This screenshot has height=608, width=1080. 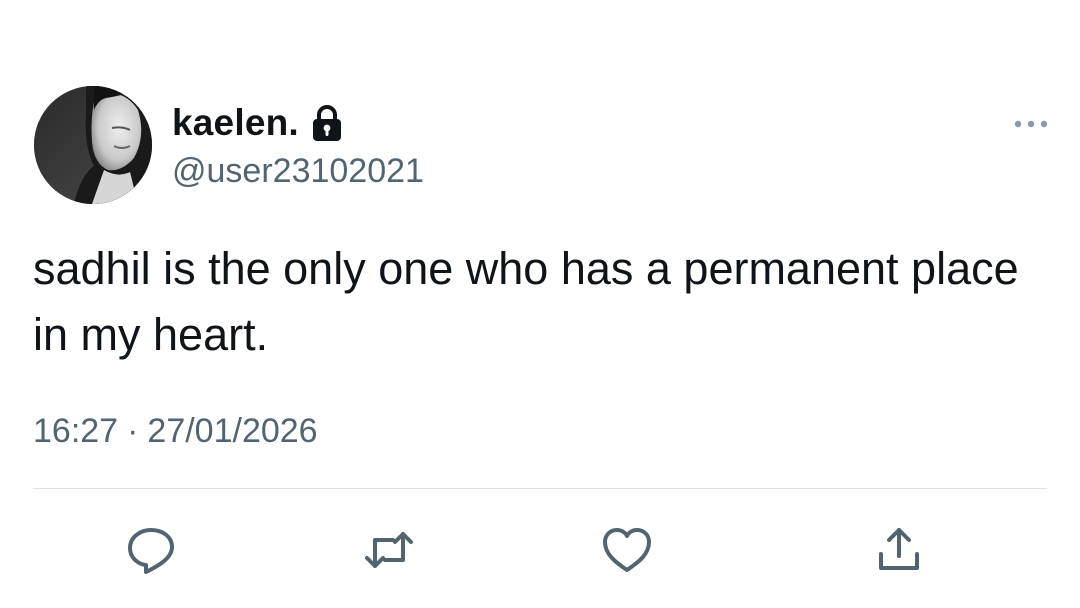 I want to click on heart-icon, so click(x=627, y=550).